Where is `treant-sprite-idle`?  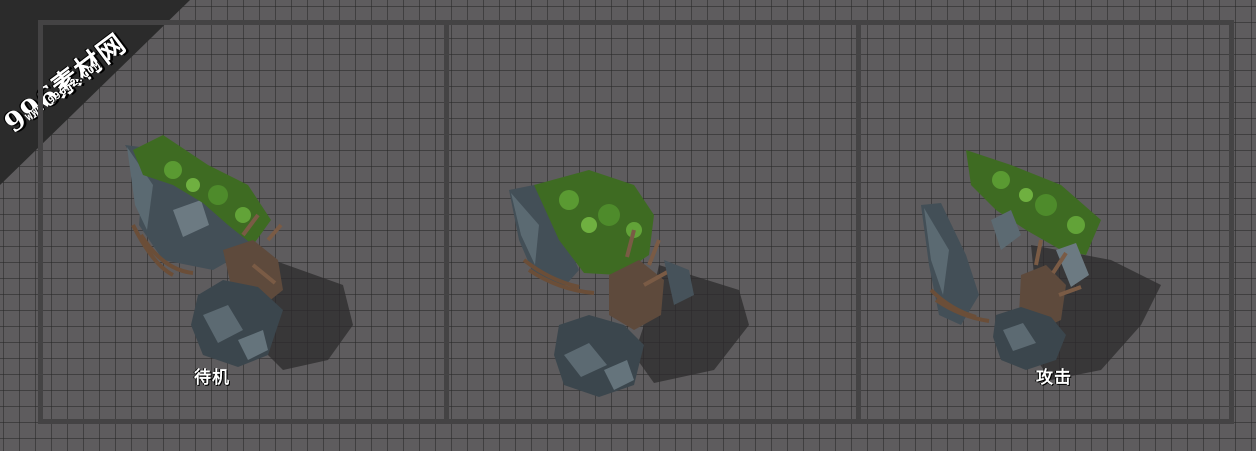 treant-sprite-idle is located at coordinates (239, 252).